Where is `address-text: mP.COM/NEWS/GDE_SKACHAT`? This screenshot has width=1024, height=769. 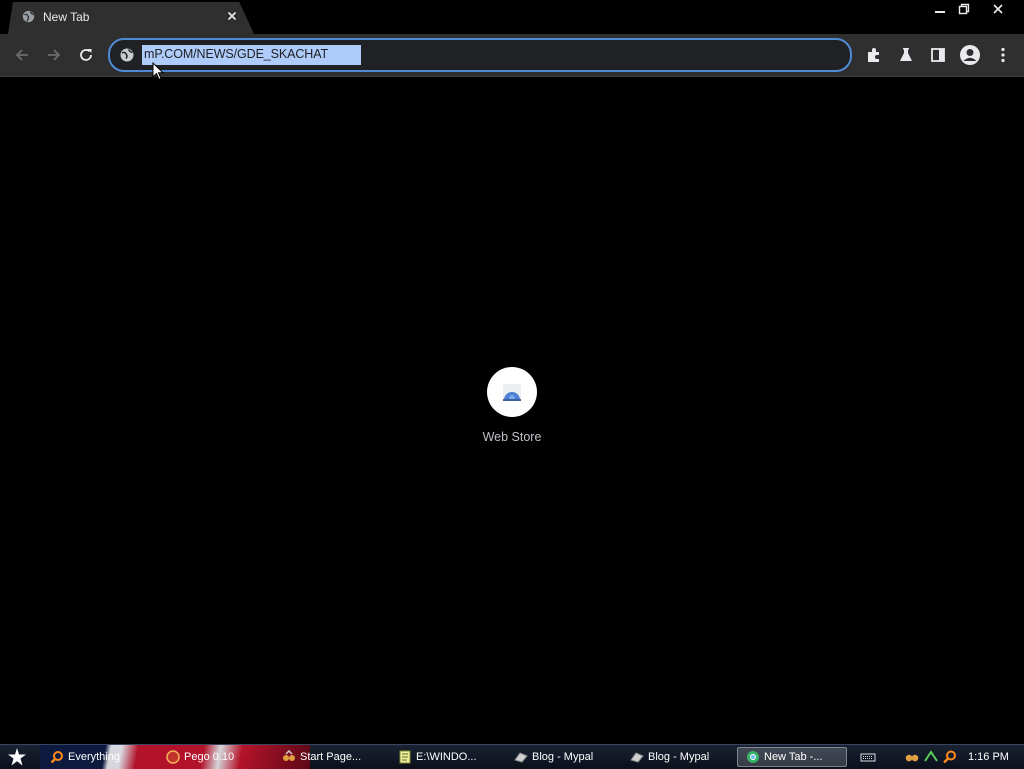 address-text: mP.COM/NEWS/GDE_SKACHAT is located at coordinates (236, 54).